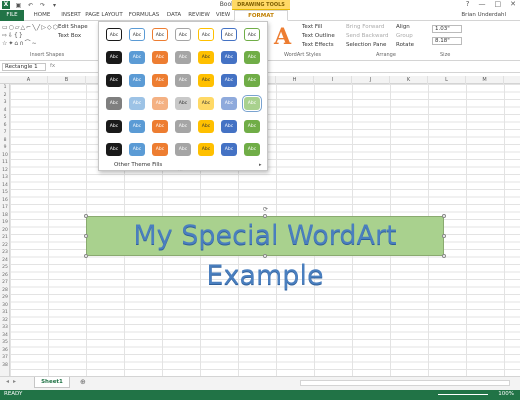 The width and height of the screenshot is (520, 400). Describe the element at coordinates (73, 27) in the screenshot. I see `edit-shape-button: Edit Shape` at that location.